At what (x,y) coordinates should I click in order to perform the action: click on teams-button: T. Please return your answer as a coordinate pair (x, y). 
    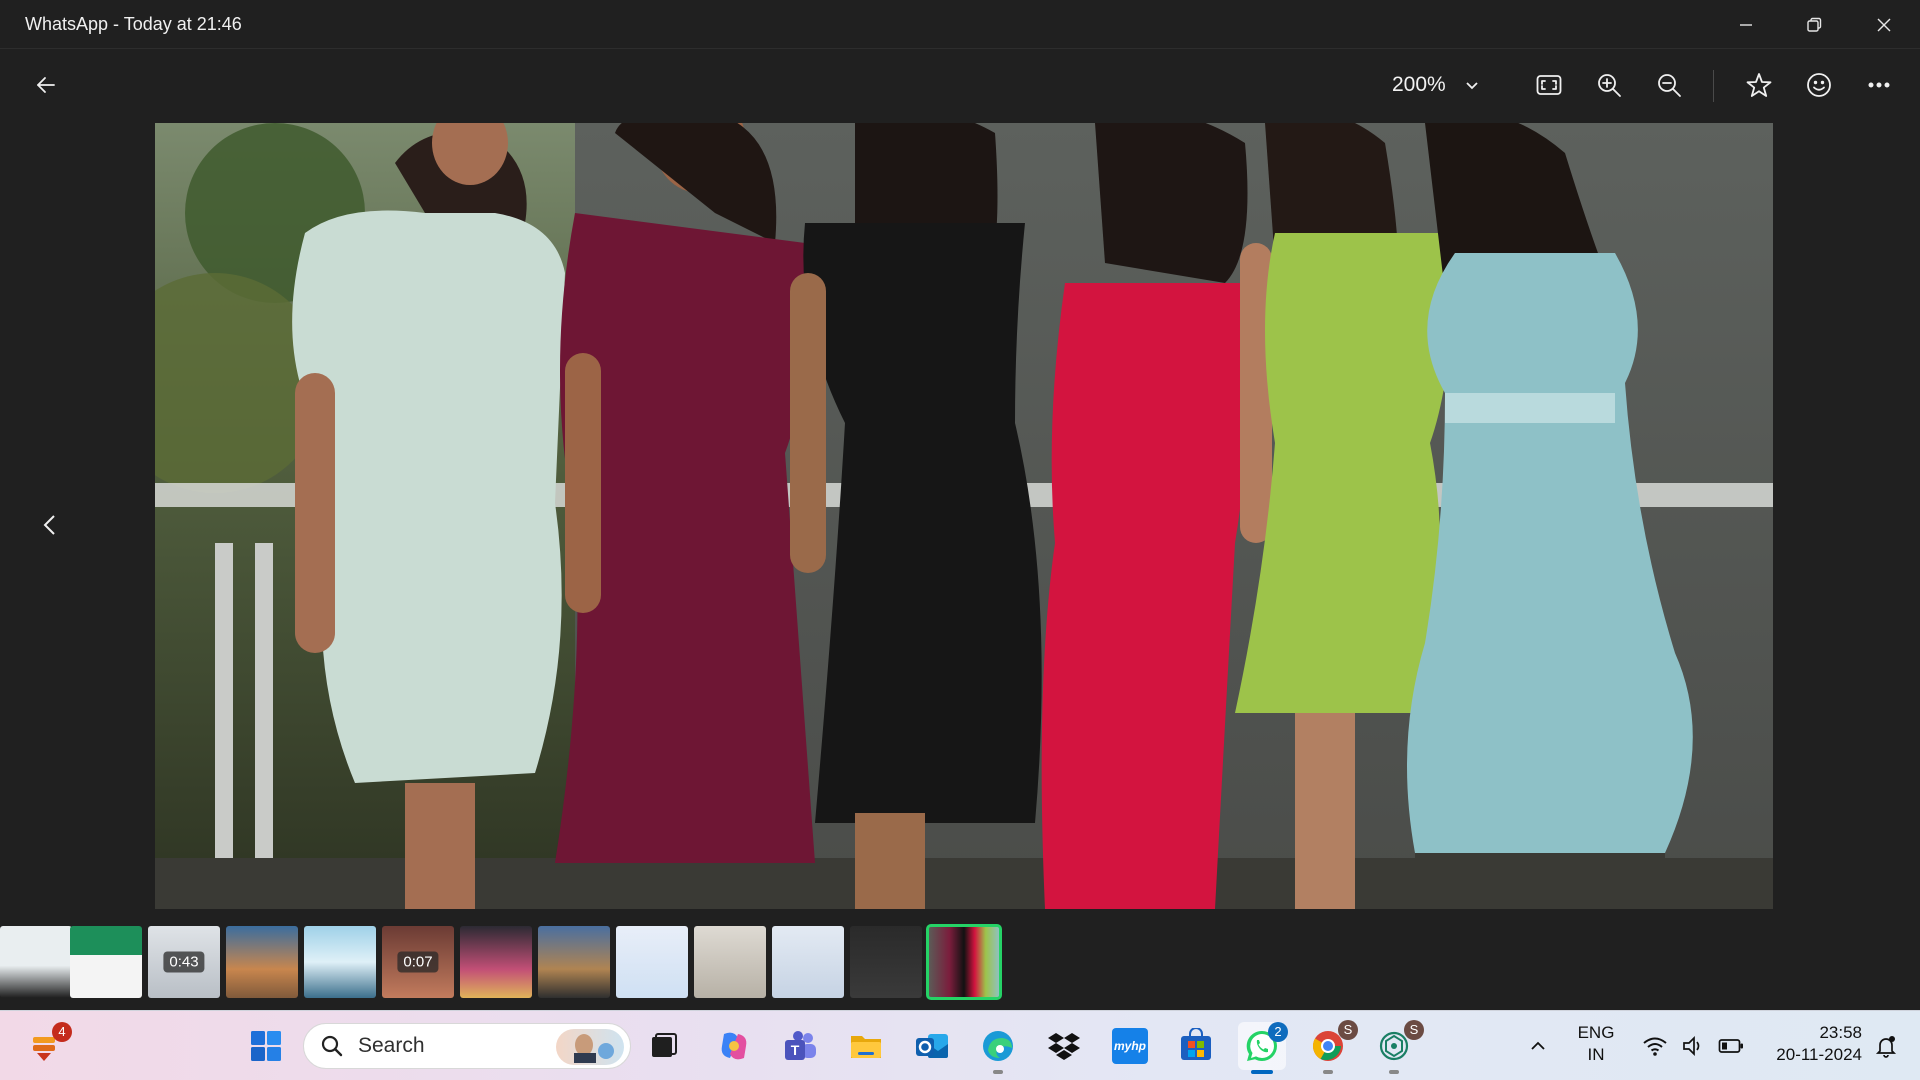
    Looking at the image, I should click on (800, 1046).